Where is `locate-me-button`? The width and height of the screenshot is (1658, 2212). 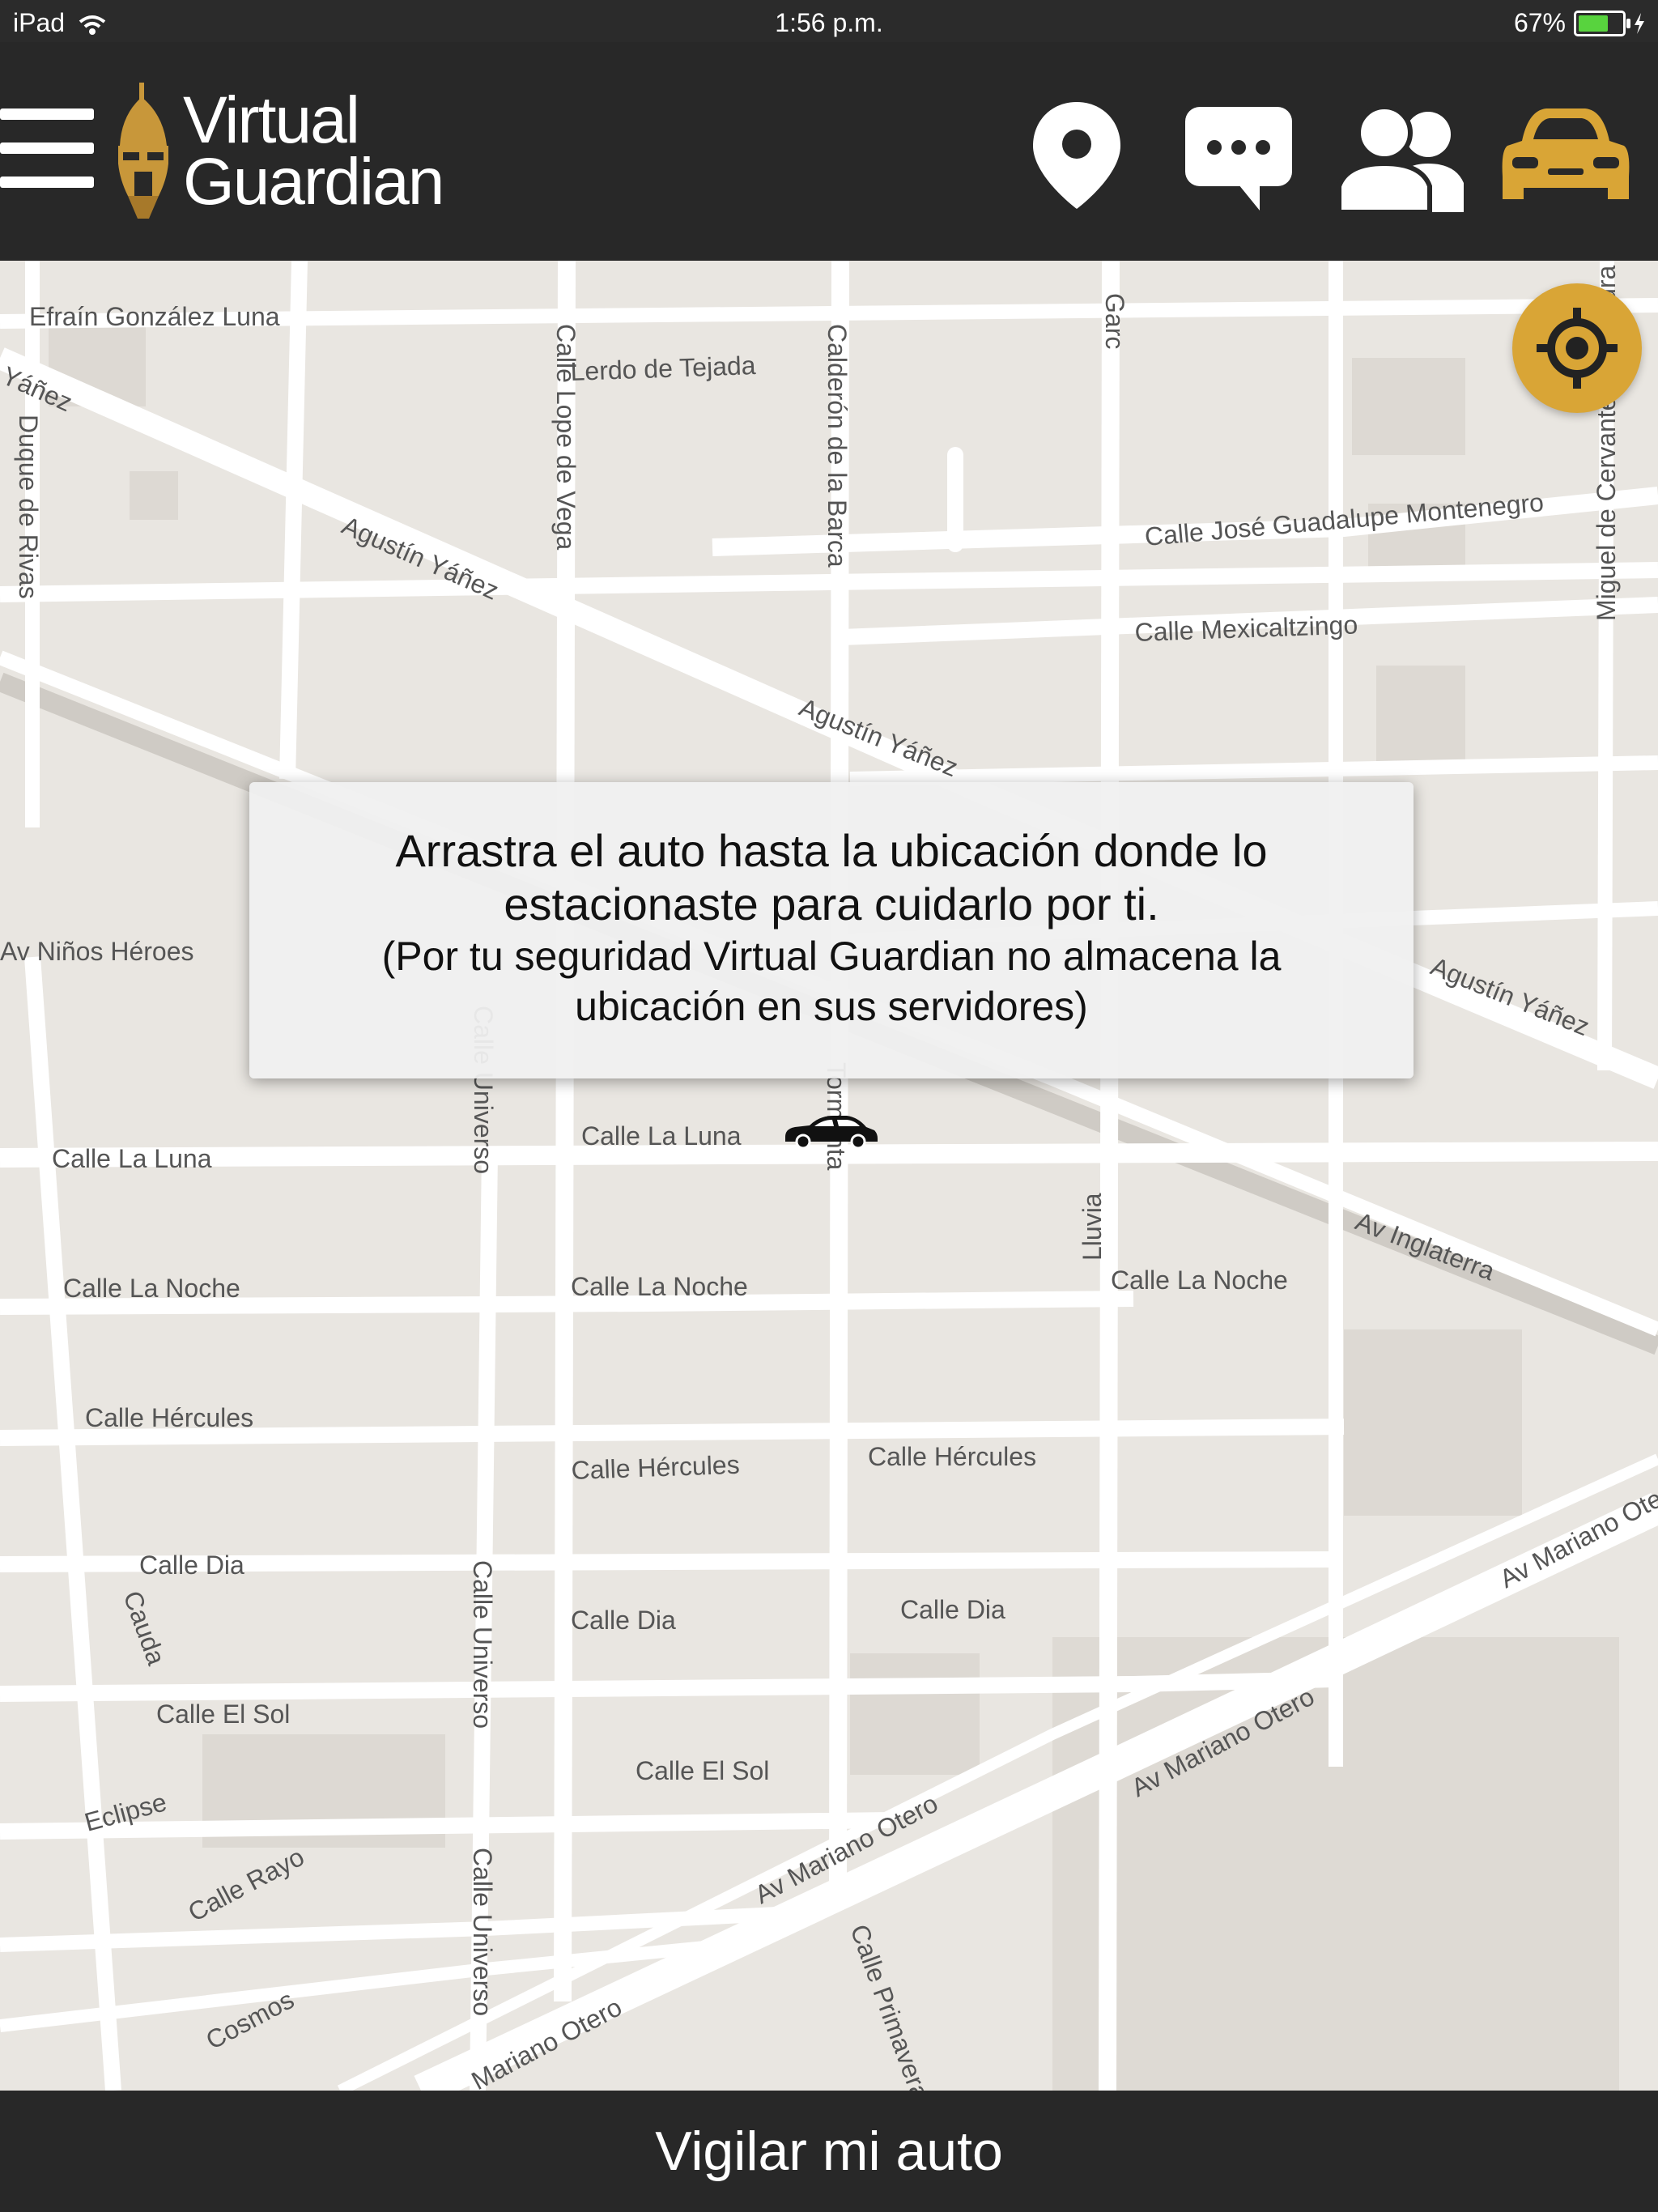
locate-me-button is located at coordinates (1577, 348).